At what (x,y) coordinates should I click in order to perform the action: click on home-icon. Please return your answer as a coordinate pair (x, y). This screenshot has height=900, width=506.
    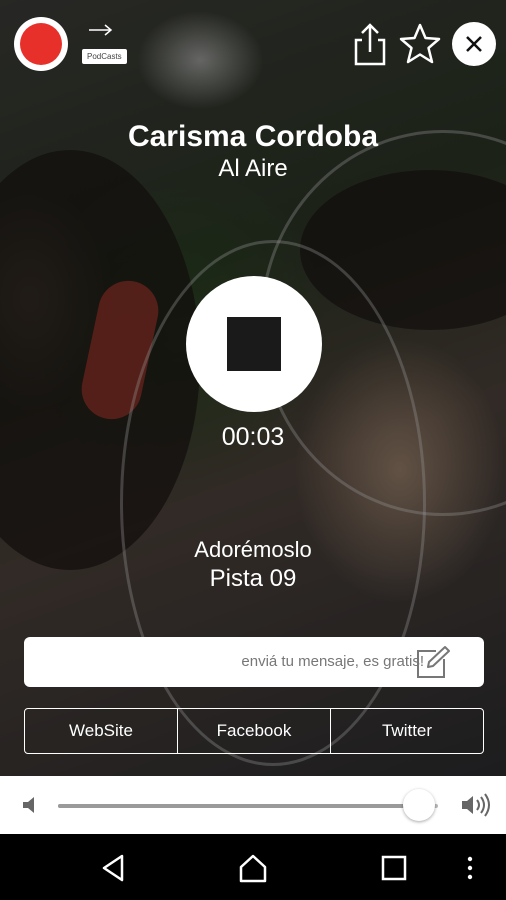
    Looking at the image, I should click on (253, 868).